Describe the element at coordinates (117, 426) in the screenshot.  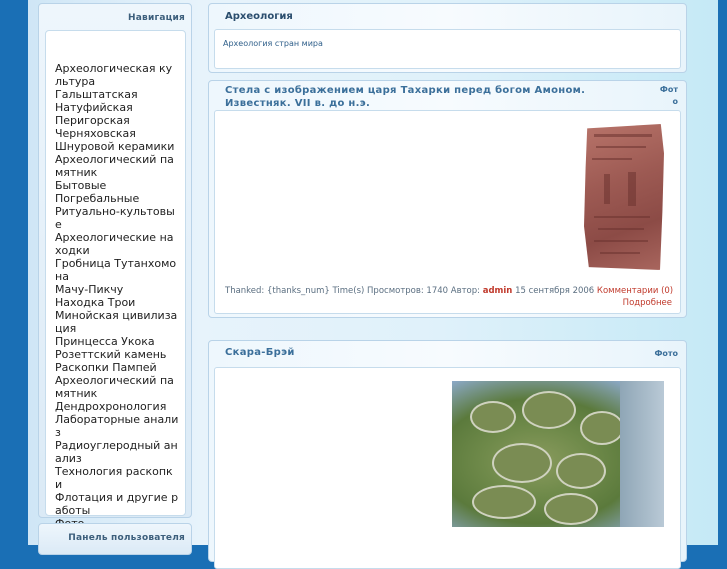
I see `nav-item: Лабораторные анализ` at that location.